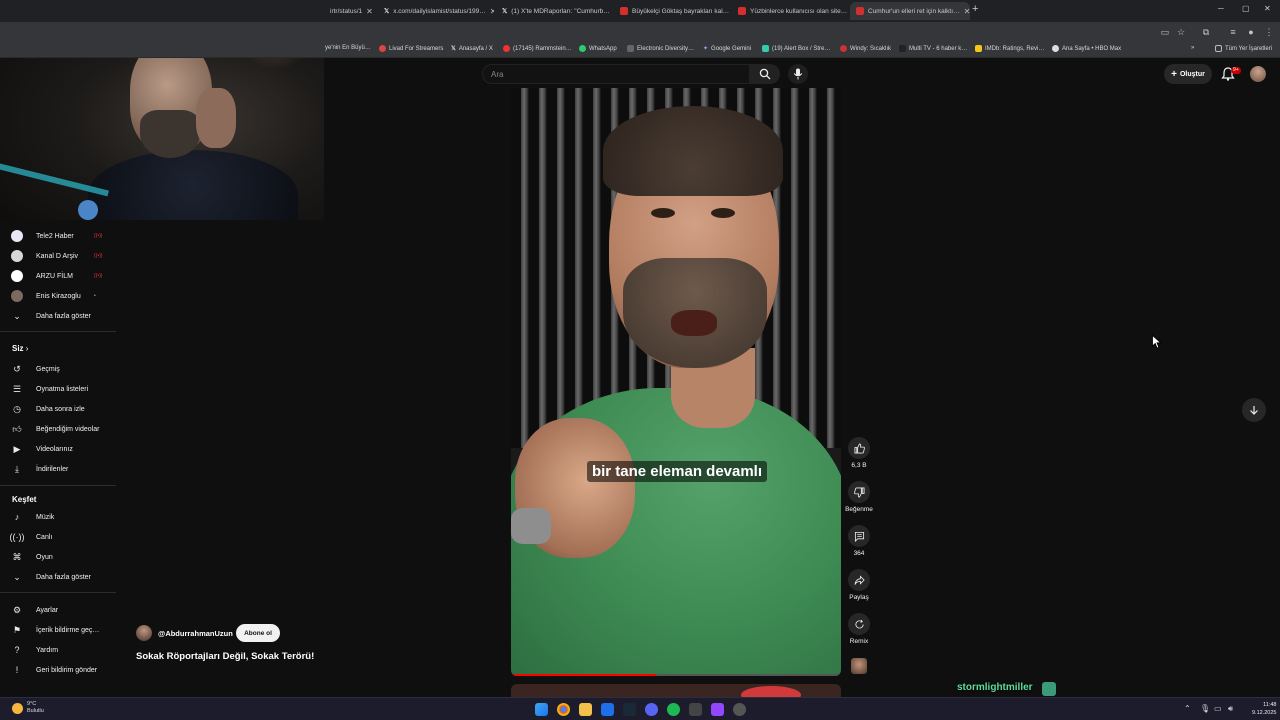 The image size is (1280, 720). Describe the element at coordinates (717, 709) in the screenshot. I see `twitch-icon` at that location.